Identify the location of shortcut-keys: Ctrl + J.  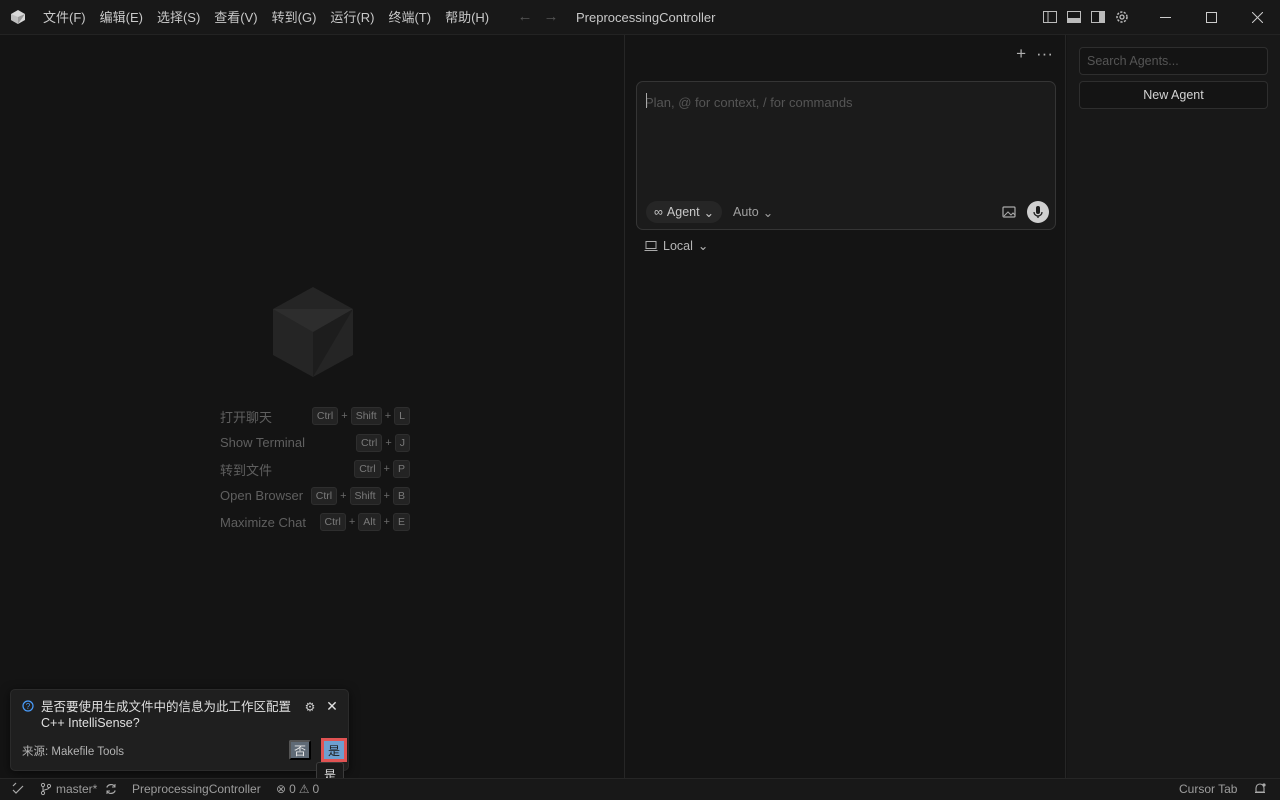
(382, 442).